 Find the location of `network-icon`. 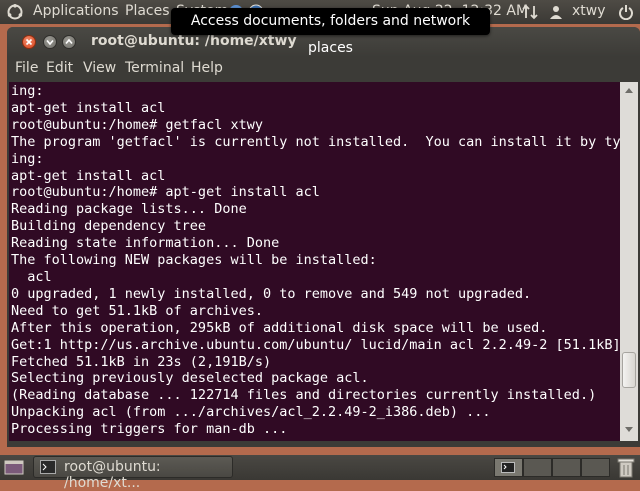

network-icon is located at coordinates (530, 12).